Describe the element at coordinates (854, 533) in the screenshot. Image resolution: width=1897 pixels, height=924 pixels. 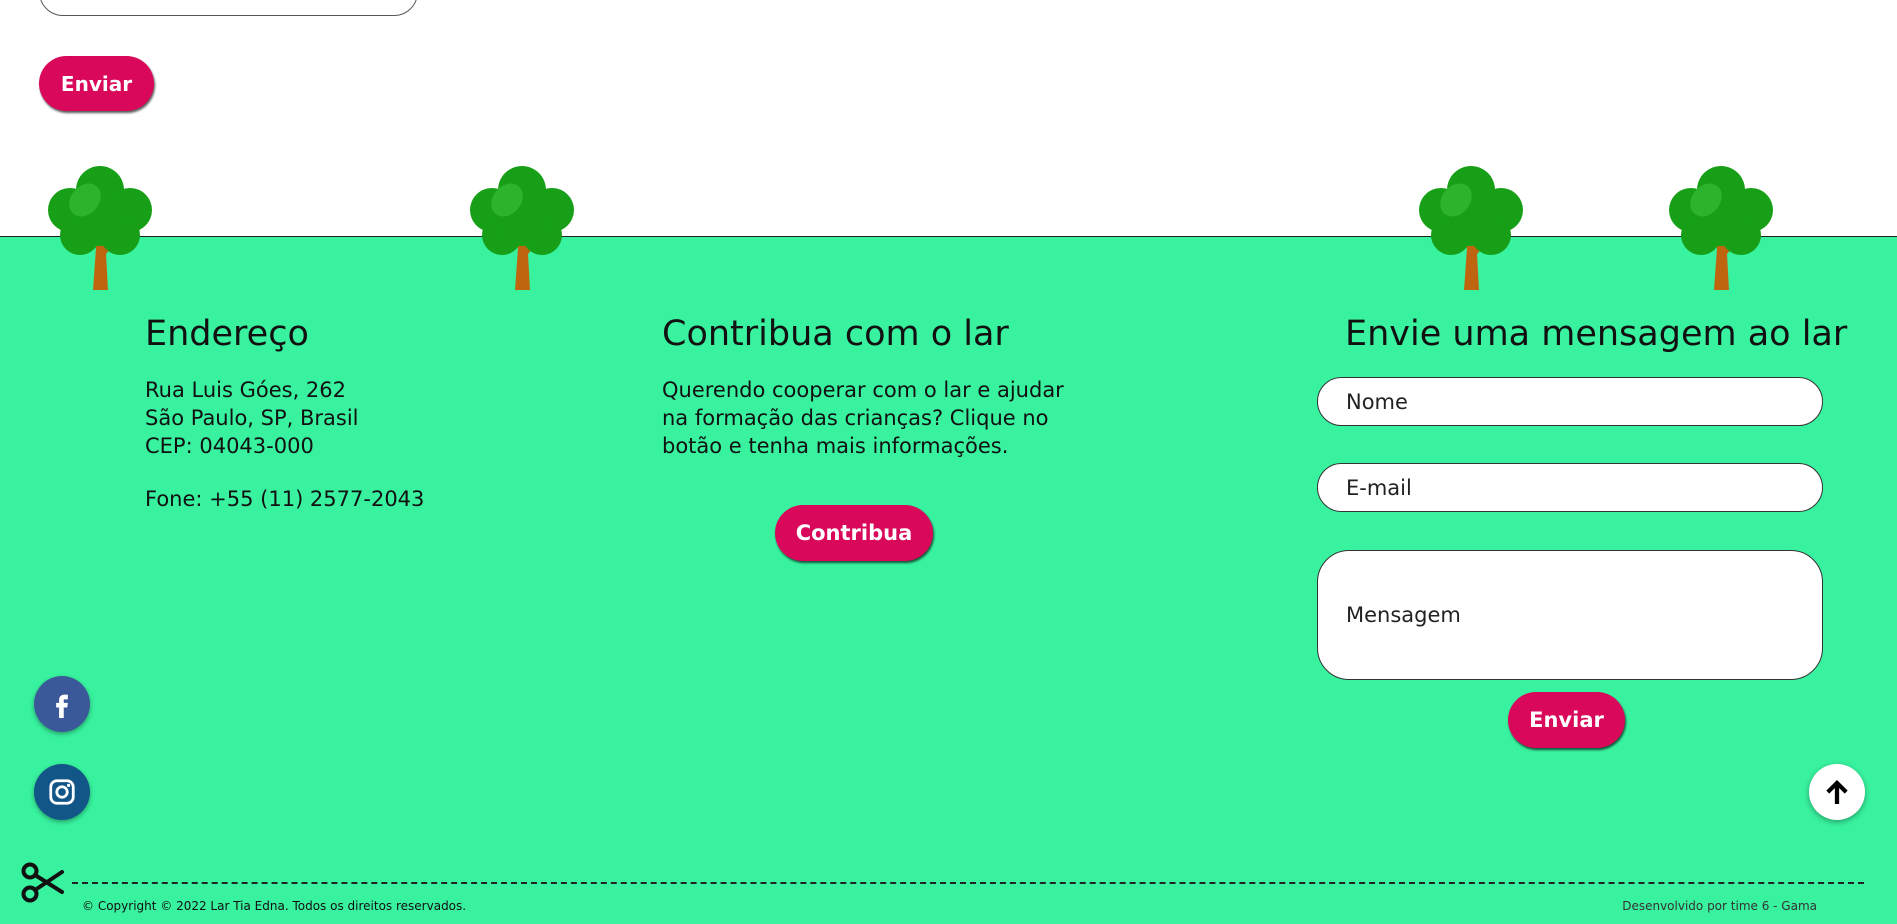
I see `contribute-button: Contribua` at that location.